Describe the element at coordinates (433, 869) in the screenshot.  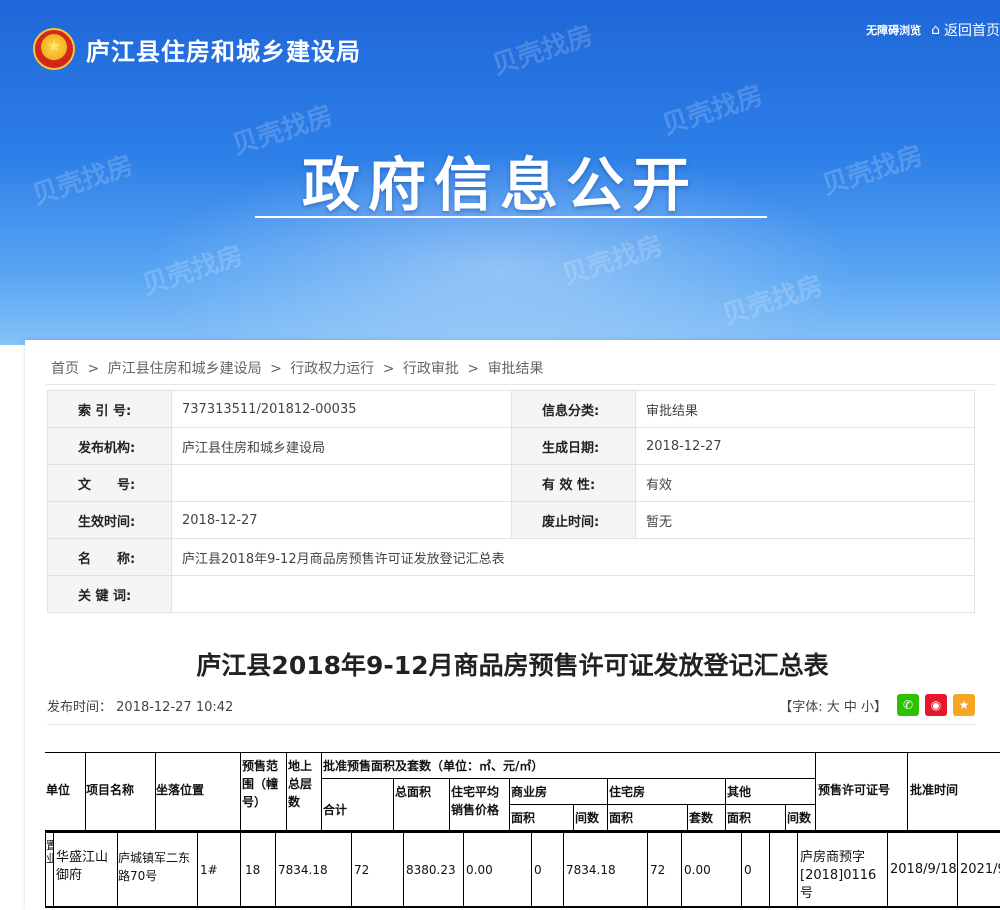
I see `table-cell: 8380.23` at that location.